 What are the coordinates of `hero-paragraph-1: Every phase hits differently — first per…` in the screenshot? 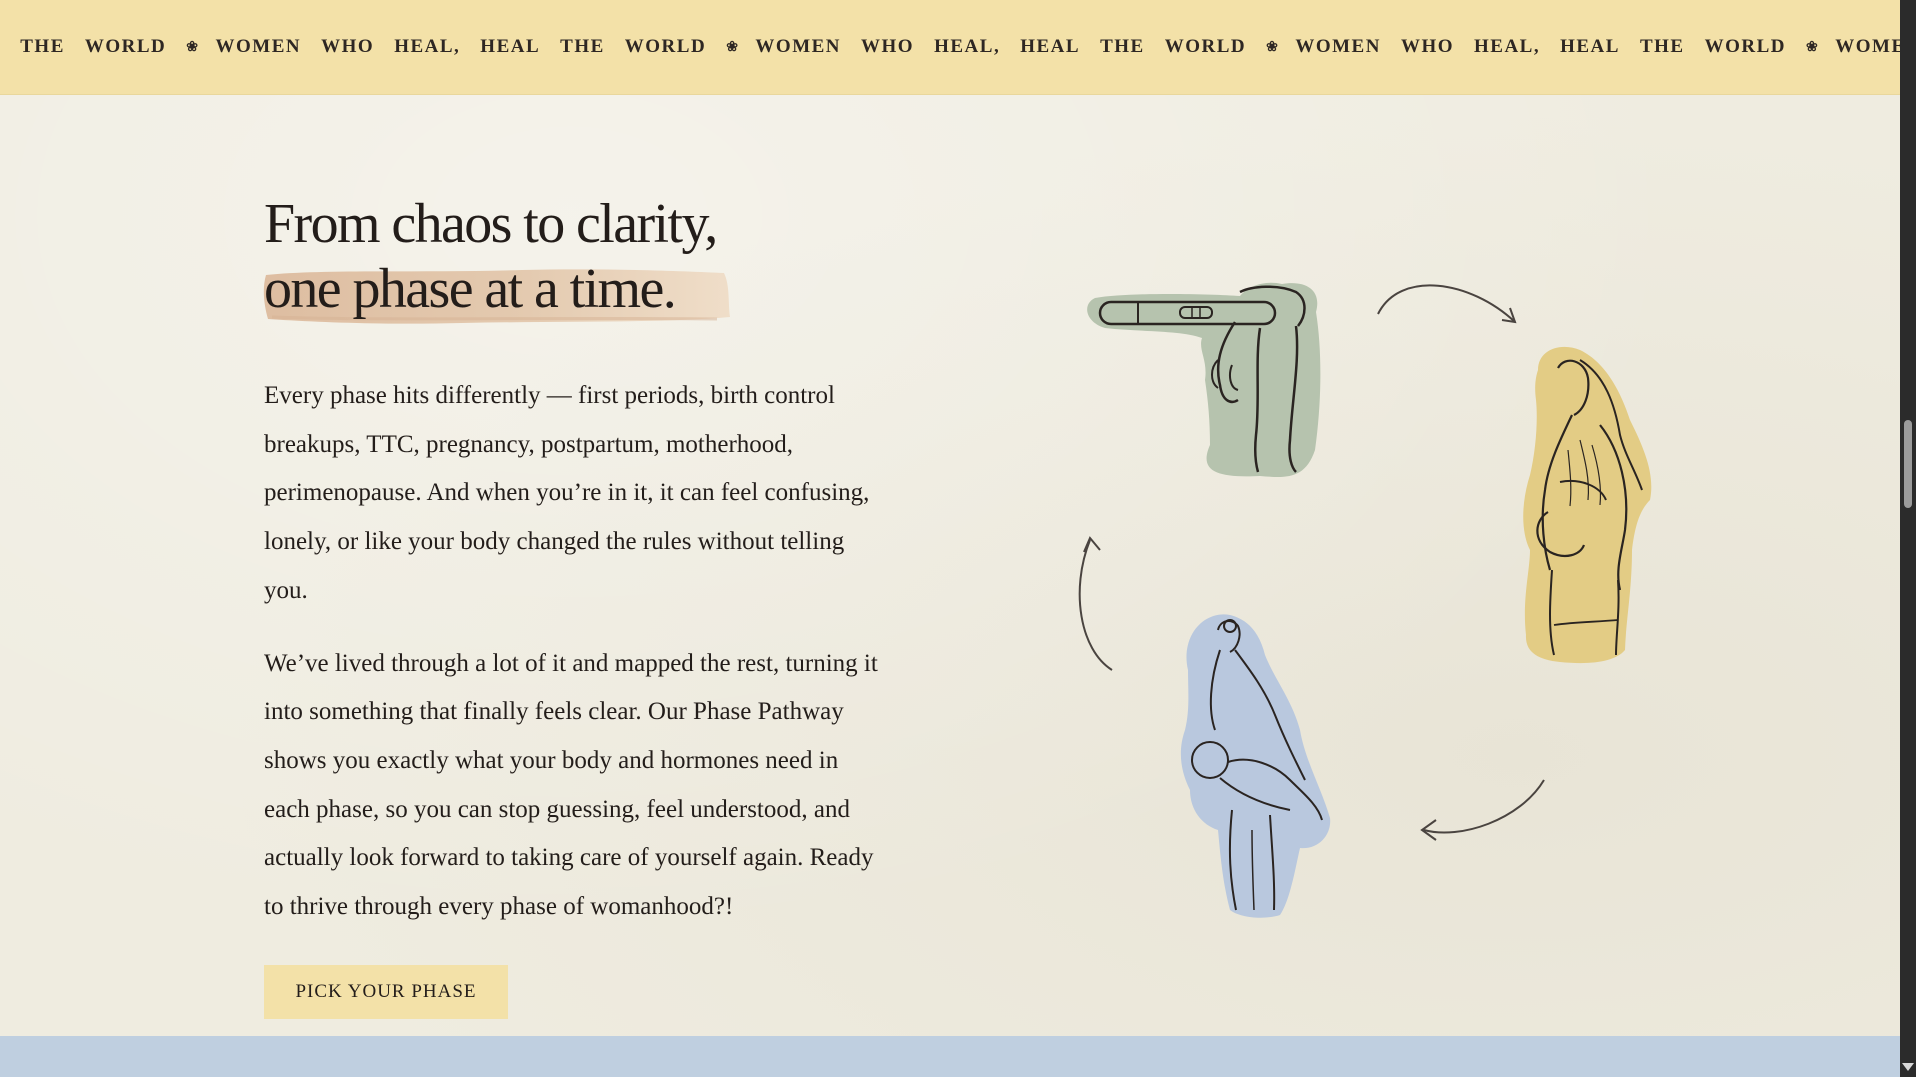 It's located at (567, 493).